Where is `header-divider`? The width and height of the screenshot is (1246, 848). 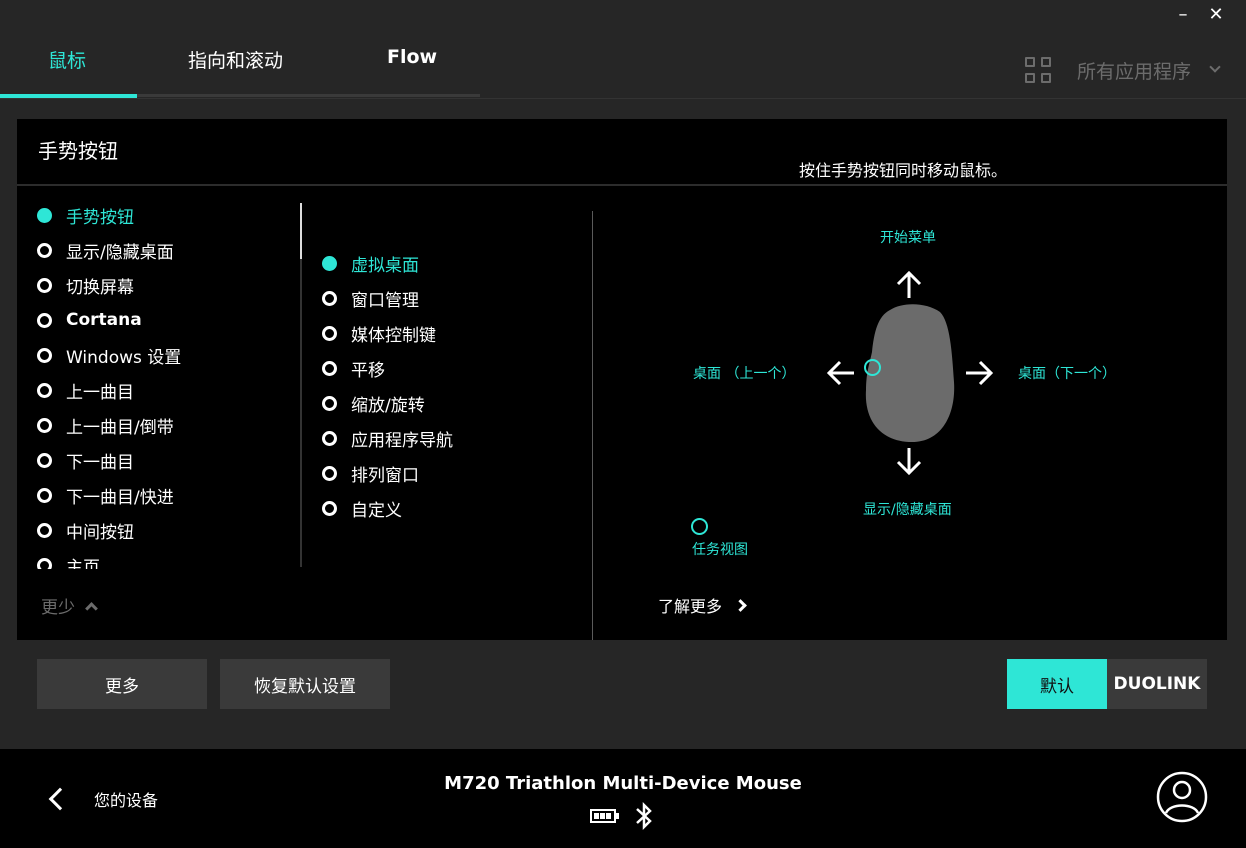 header-divider is located at coordinates (623, 98).